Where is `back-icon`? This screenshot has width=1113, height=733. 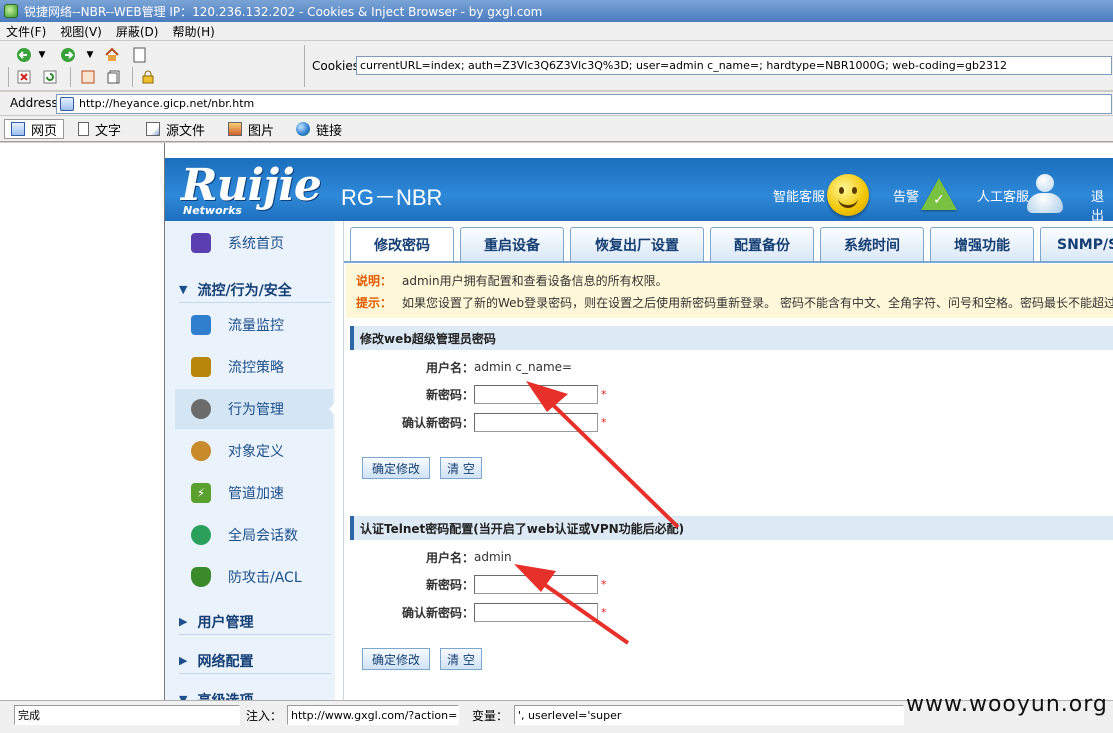
back-icon is located at coordinates (24, 55).